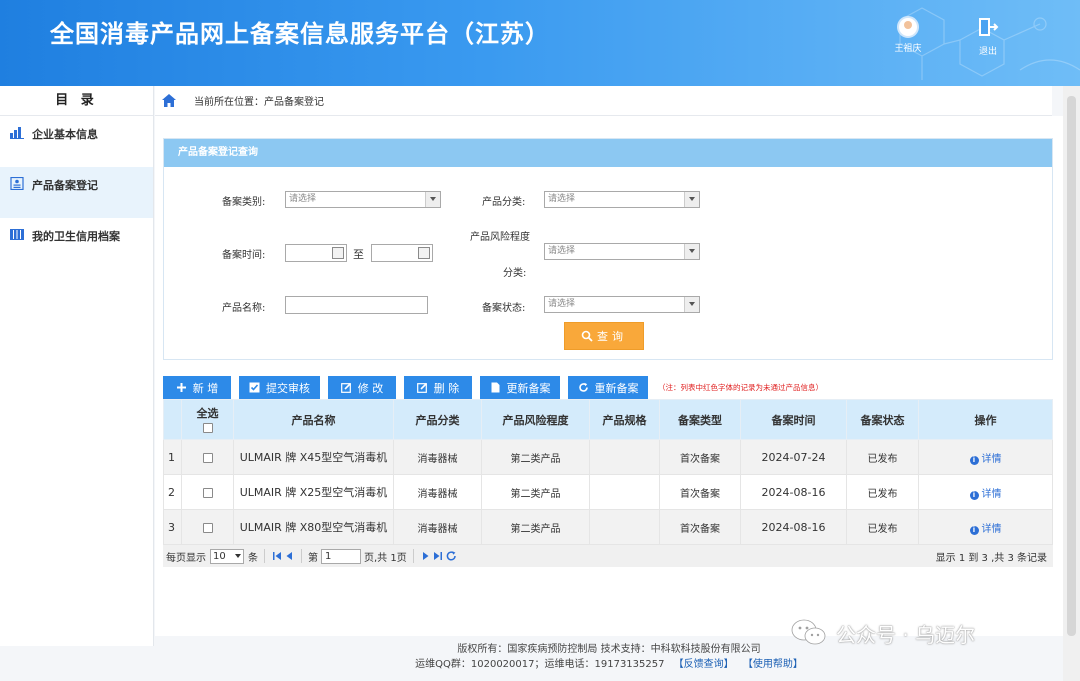  Describe the element at coordinates (520, 387) in the screenshot. I see `update-filing-button: 更新备案` at that location.